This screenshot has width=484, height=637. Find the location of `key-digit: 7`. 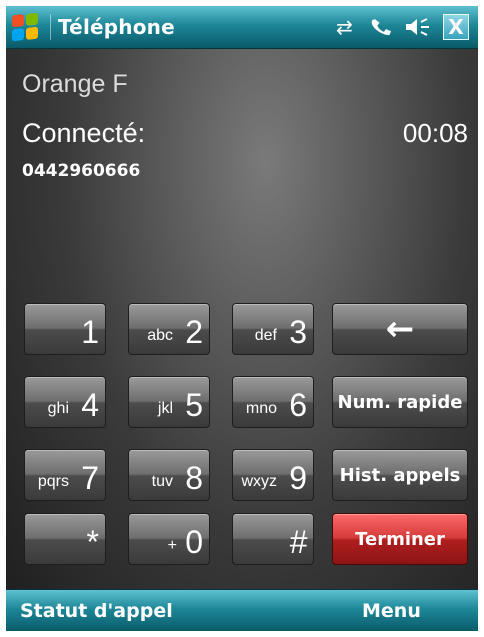

key-digit: 7 is located at coordinates (90, 478).